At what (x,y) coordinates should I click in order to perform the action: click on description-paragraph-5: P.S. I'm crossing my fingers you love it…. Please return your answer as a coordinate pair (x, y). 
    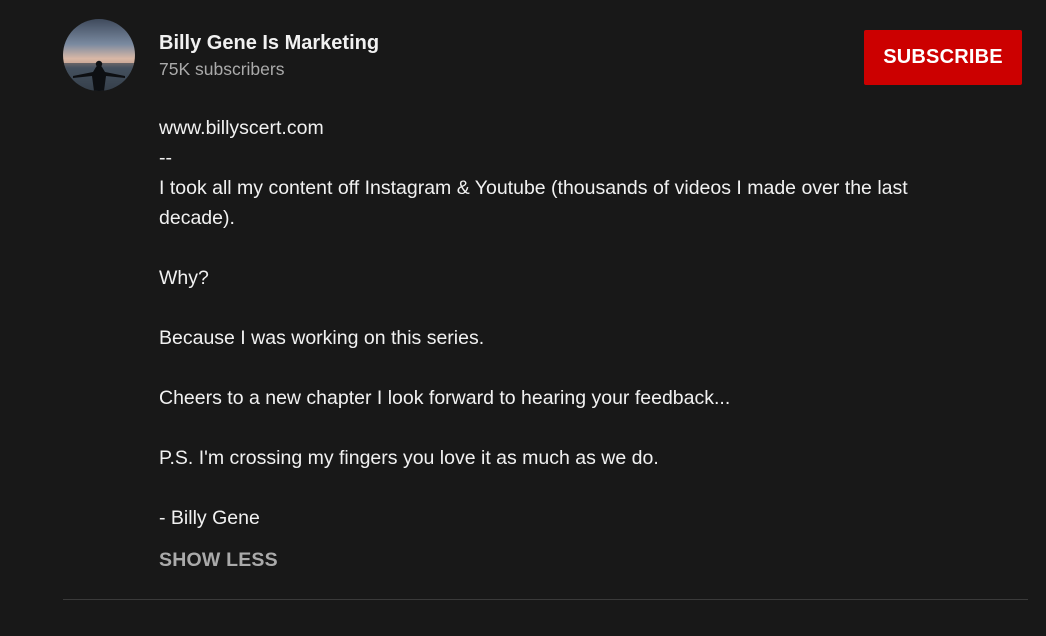
    Looking at the image, I should click on (409, 458).